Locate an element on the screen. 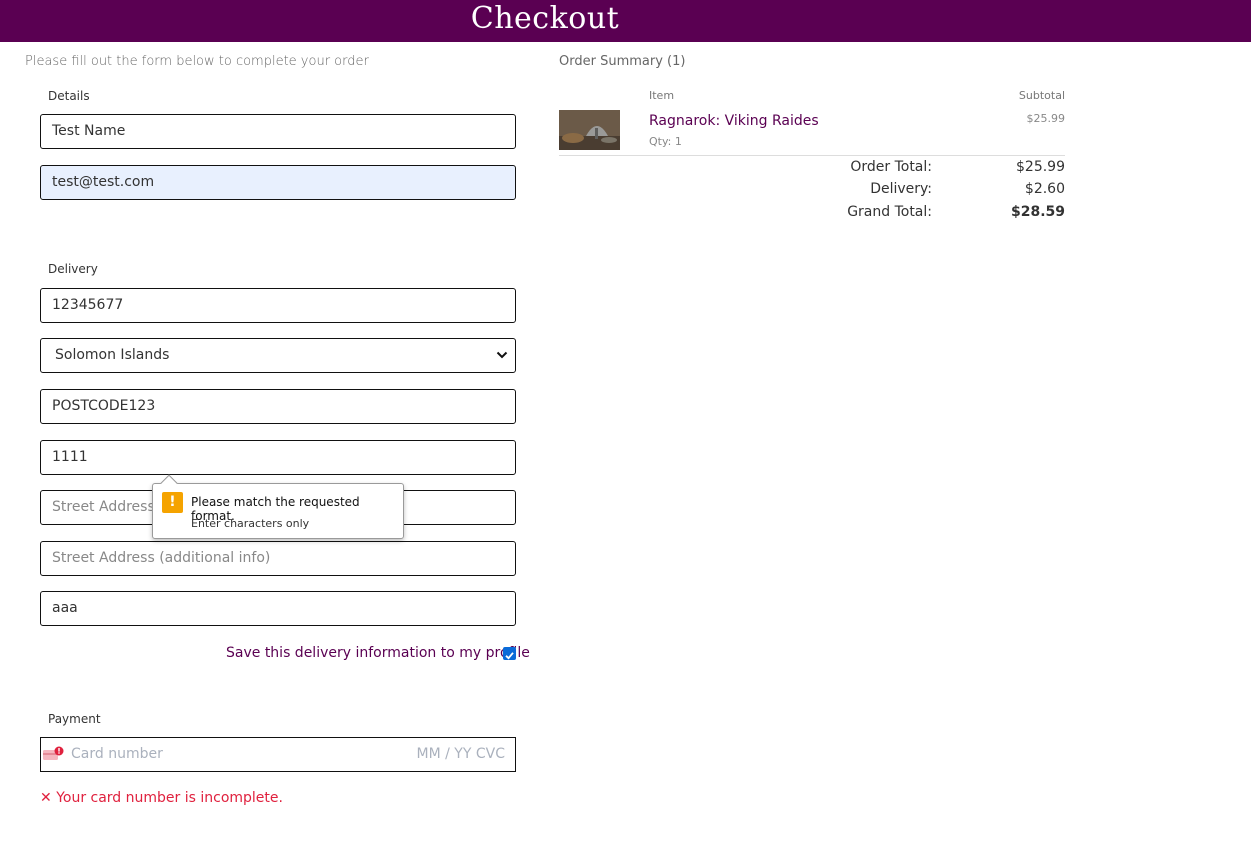 The width and height of the screenshot is (1251, 866). product-thumbnail is located at coordinates (589, 130).